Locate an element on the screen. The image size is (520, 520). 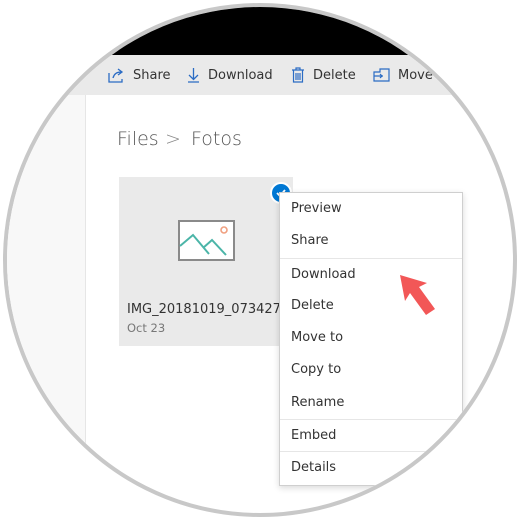
move-icon is located at coordinates (381, 75).